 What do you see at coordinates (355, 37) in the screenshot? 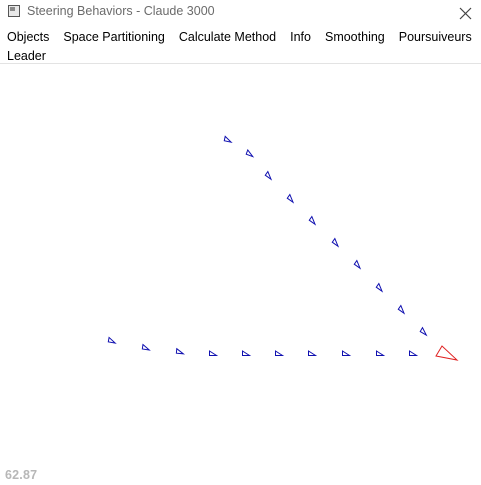
I see `menu-smoothing: Smoothing` at bounding box center [355, 37].